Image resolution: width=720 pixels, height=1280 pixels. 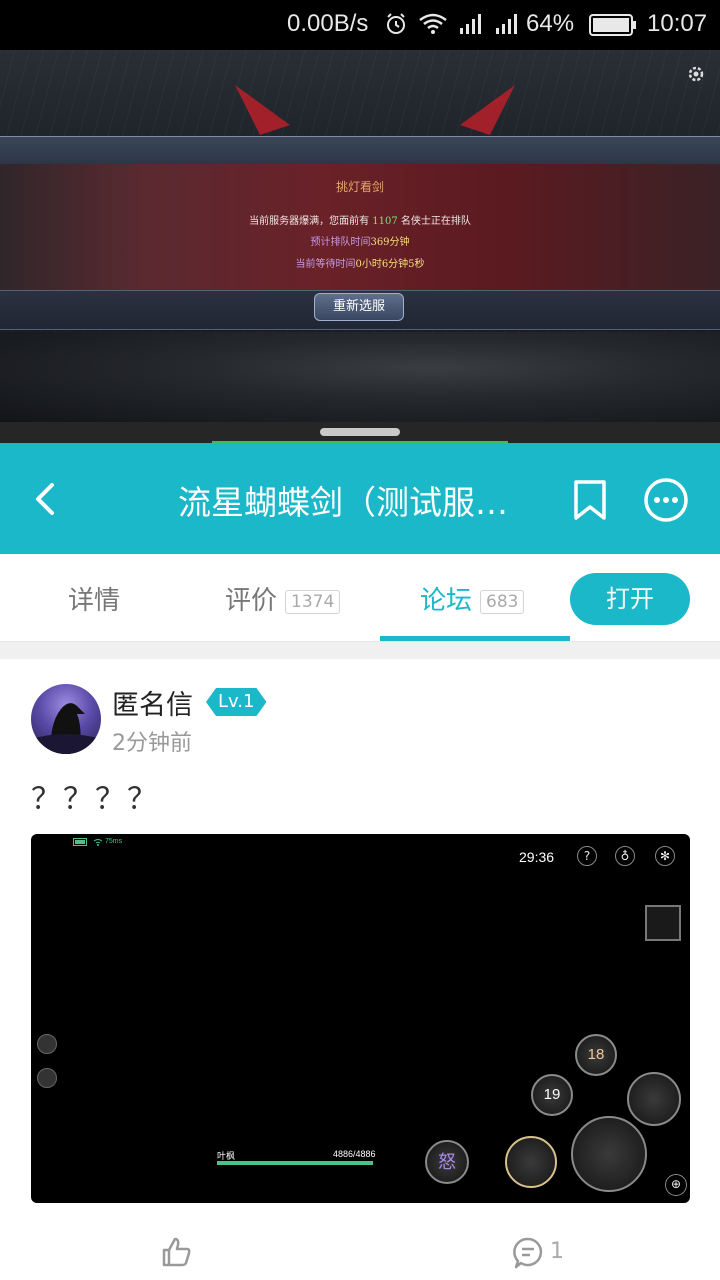 What do you see at coordinates (66, 719) in the screenshot?
I see `avatar` at bounding box center [66, 719].